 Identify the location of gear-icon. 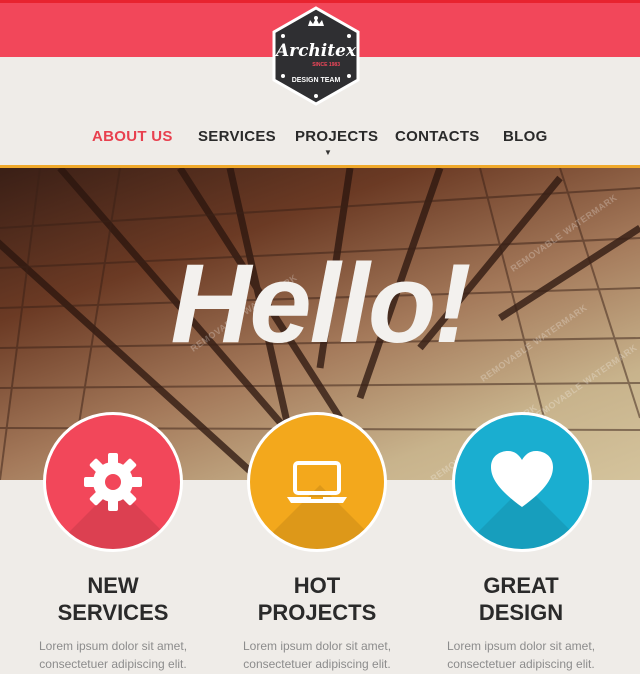
(113, 482).